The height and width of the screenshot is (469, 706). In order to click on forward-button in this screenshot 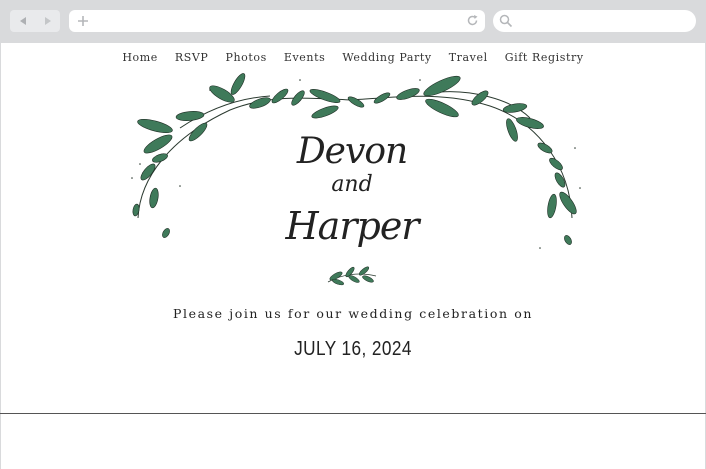, I will do `click(47, 21)`.